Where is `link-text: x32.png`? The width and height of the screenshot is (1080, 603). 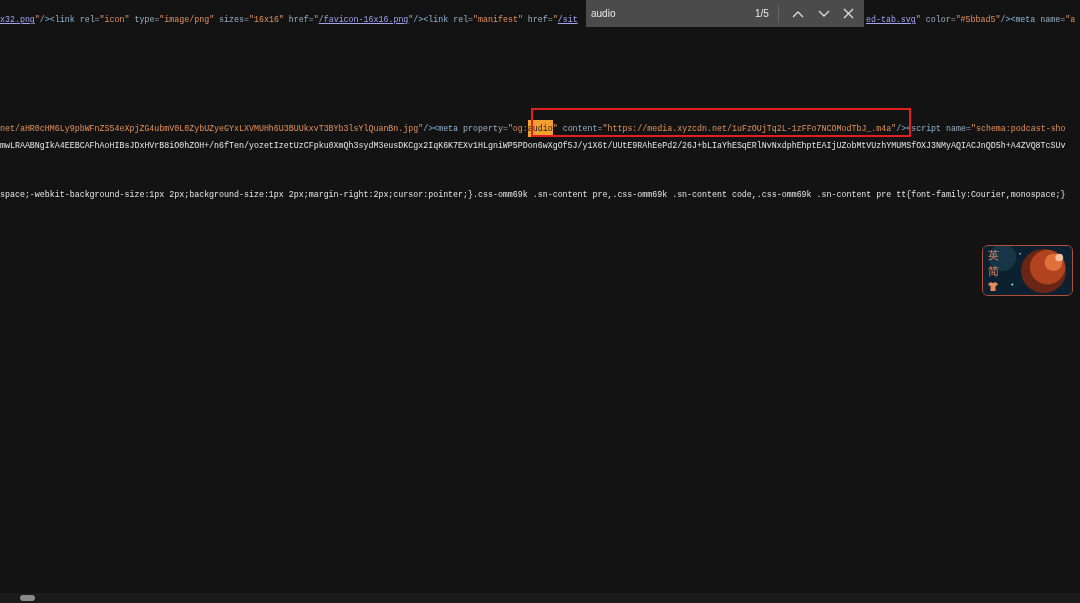 link-text: x32.png is located at coordinates (17, 19).